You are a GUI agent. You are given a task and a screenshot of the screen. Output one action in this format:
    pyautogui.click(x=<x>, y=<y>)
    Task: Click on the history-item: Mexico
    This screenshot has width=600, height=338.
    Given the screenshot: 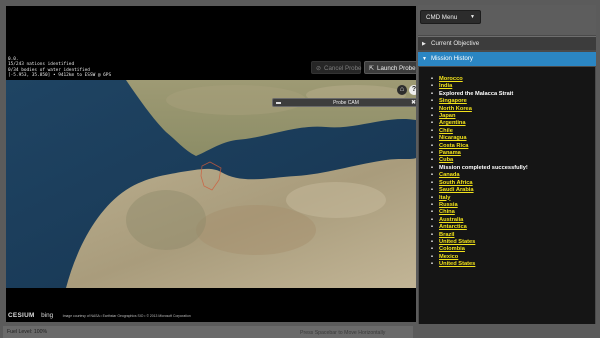 What is the action you would take?
    pyautogui.click(x=513, y=257)
    